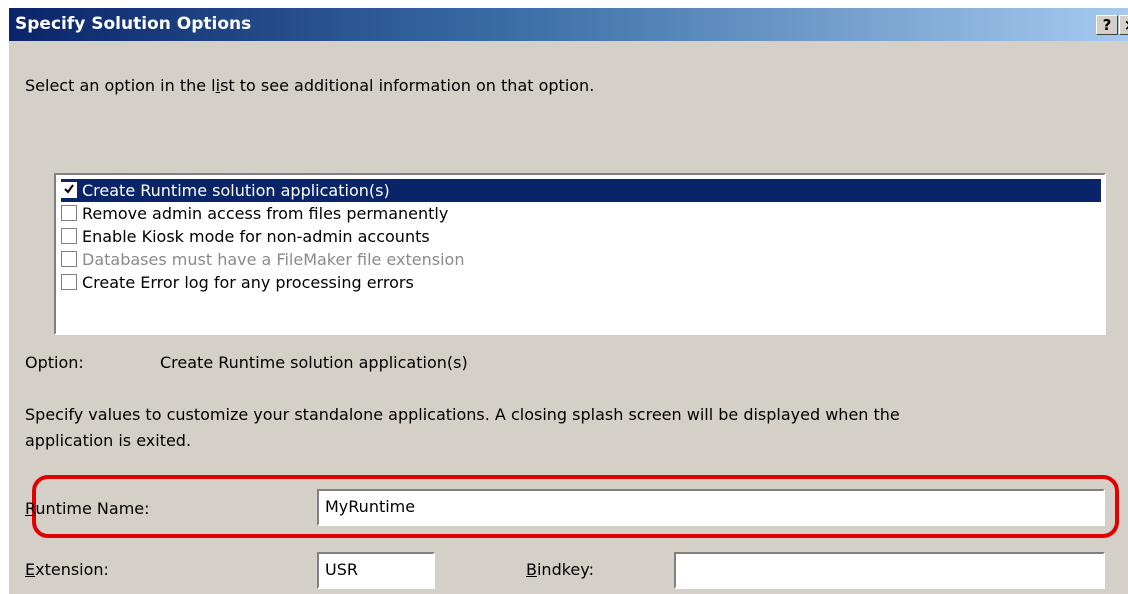 The image size is (1128, 594). Describe the element at coordinates (376, 570) in the screenshot. I see `extension-input: USR` at that location.